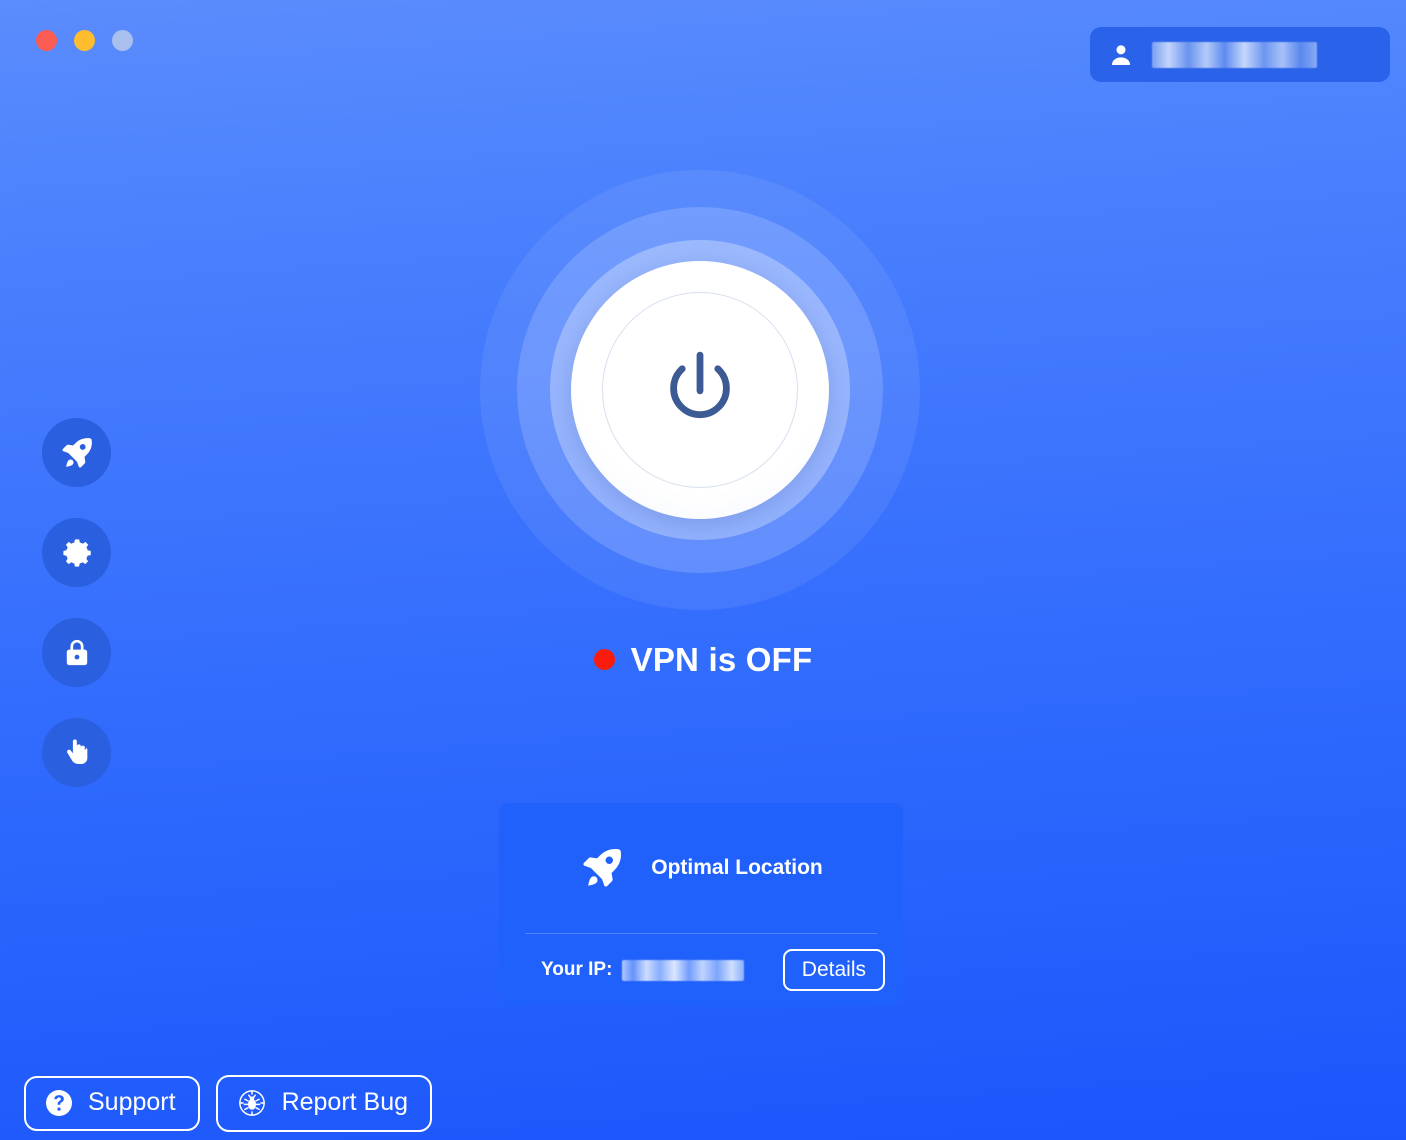 Image resolution: width=1406 pixels, height=1140 pixels. Describe the element at coordinates (1121, 54) in the screenshot. I see `person-icon` at that location.